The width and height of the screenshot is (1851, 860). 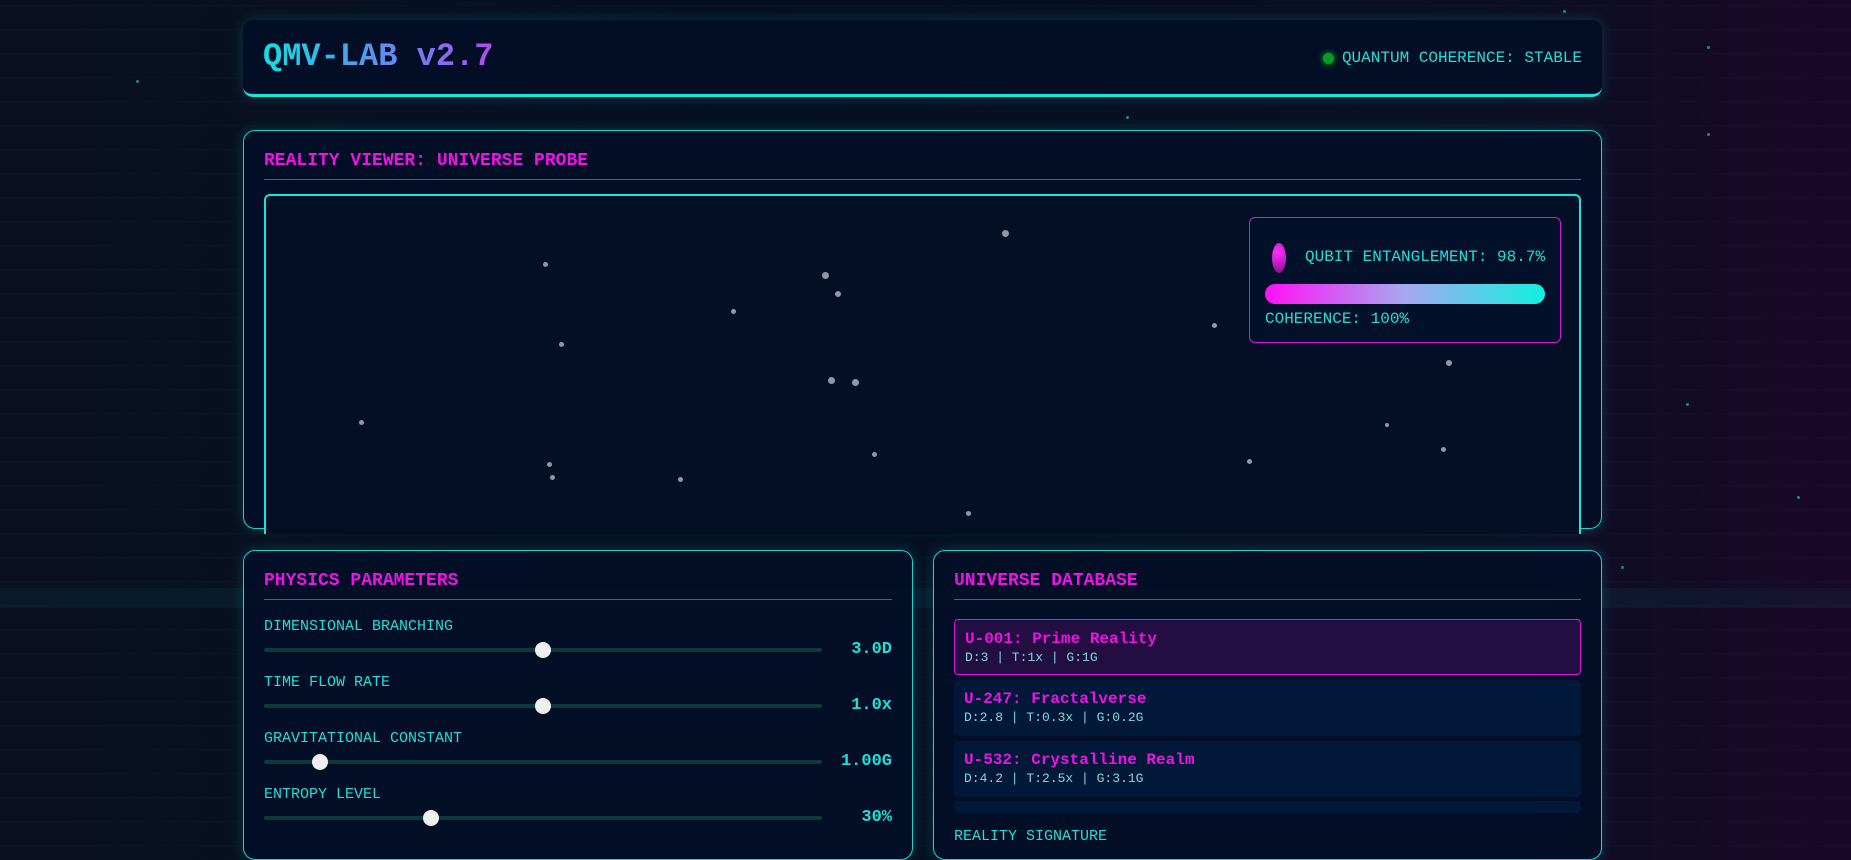 I want to click on status-text: QUANTUM COHERENCE: STABLE, so click(x=1461, y=58).